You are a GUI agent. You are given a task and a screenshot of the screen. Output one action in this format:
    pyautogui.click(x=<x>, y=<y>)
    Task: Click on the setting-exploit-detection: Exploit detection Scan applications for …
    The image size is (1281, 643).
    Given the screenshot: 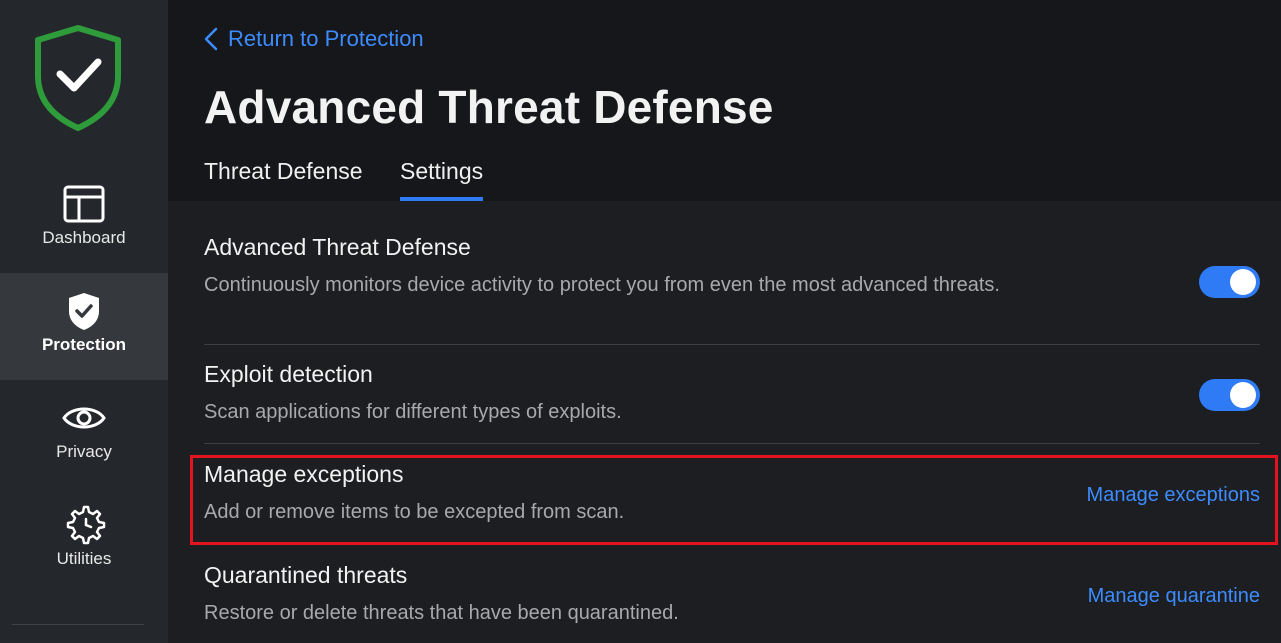 What is the action you would take?
    pyautogui.click(x=732, y=396)
    